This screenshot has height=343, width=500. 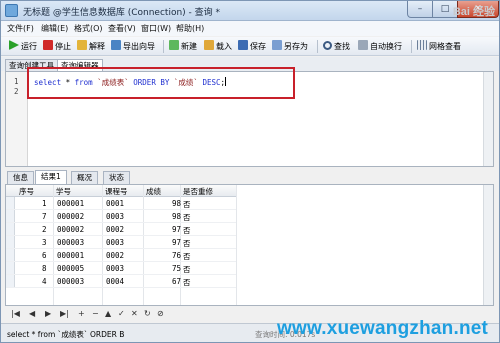 I want to click on menu-view: 查看(V), so click(x=122, y=28).